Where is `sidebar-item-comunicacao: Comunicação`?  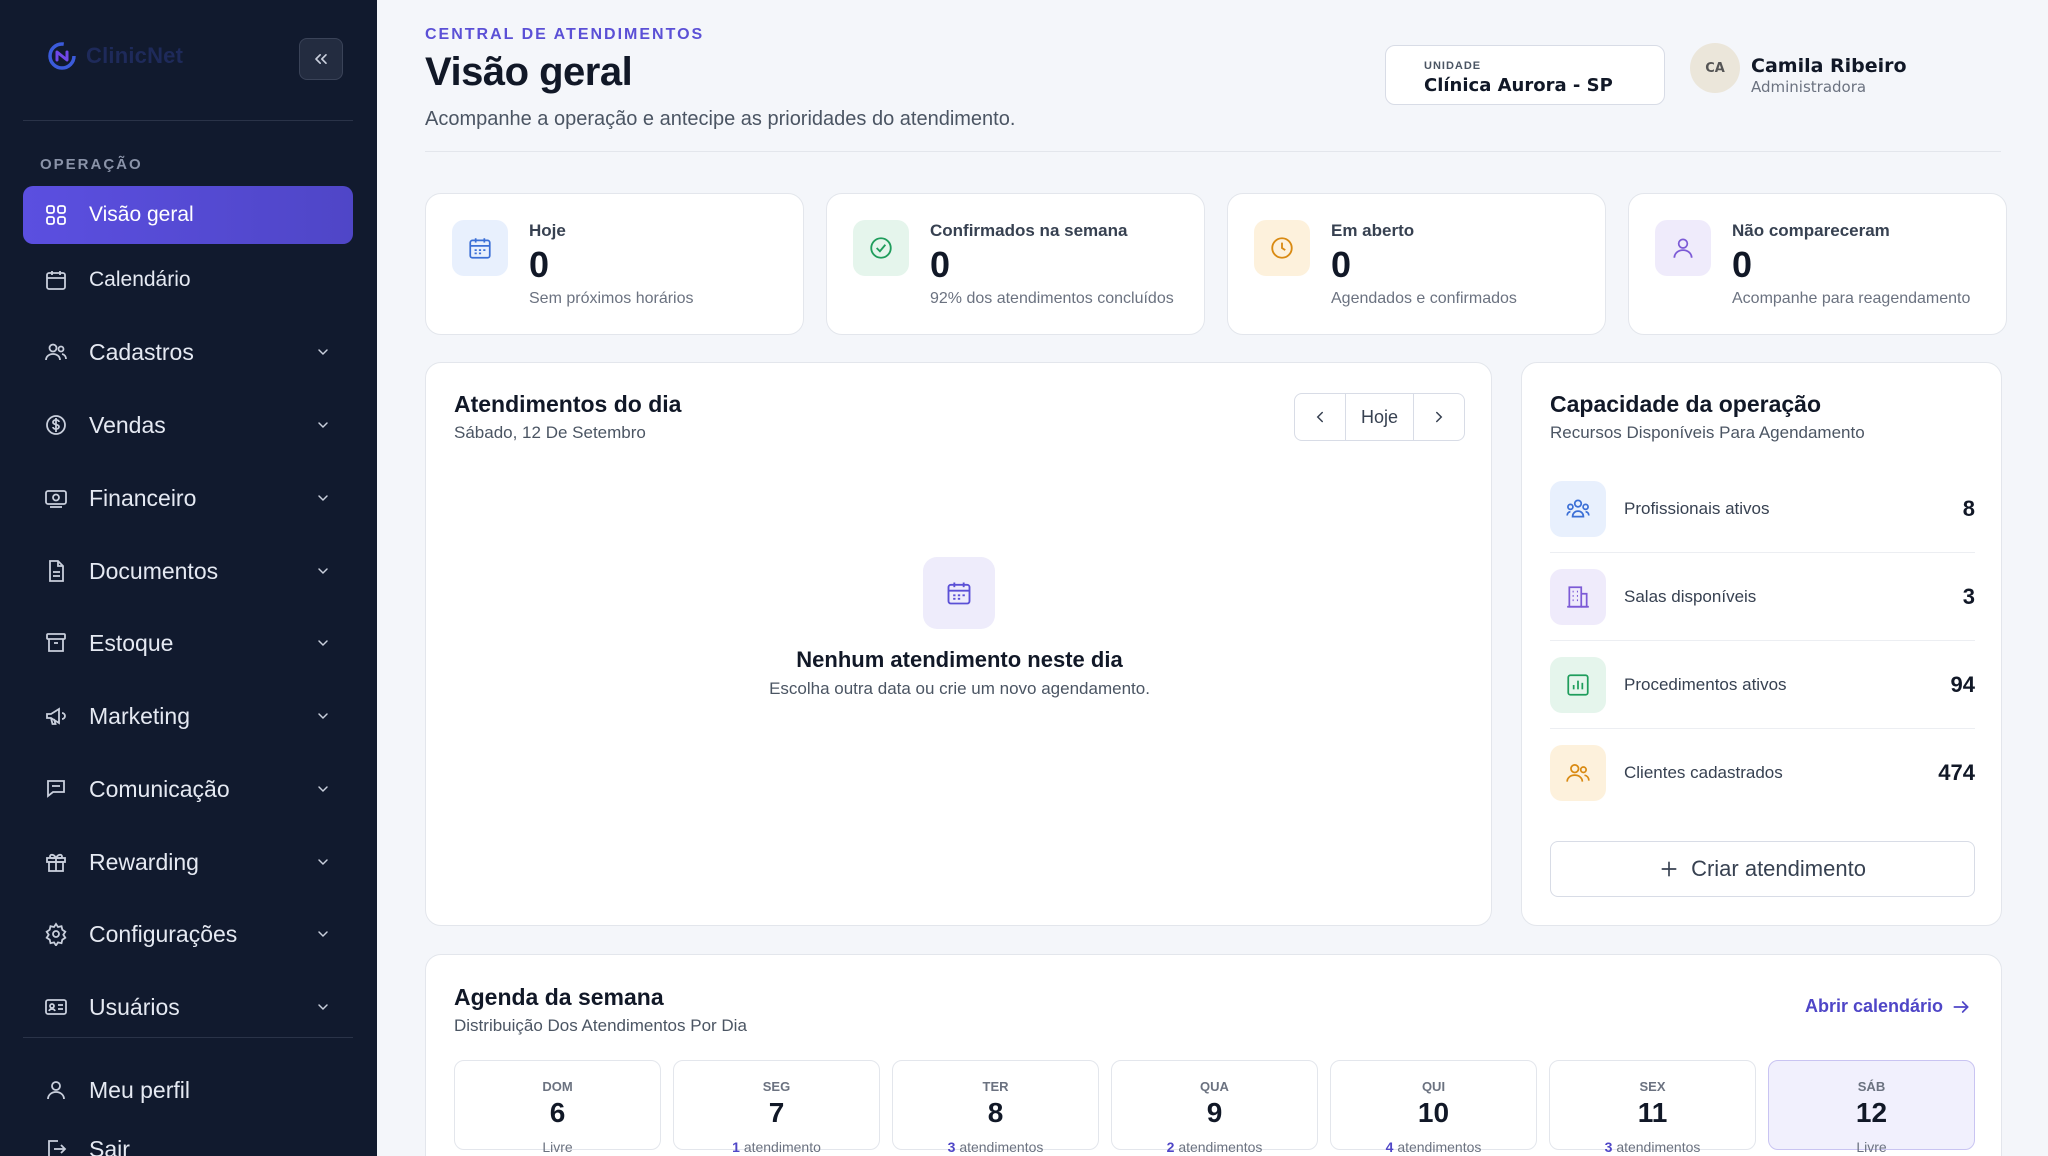 sidebar-item-comunicacao: Comunicação is located at coordinates (188, 789).